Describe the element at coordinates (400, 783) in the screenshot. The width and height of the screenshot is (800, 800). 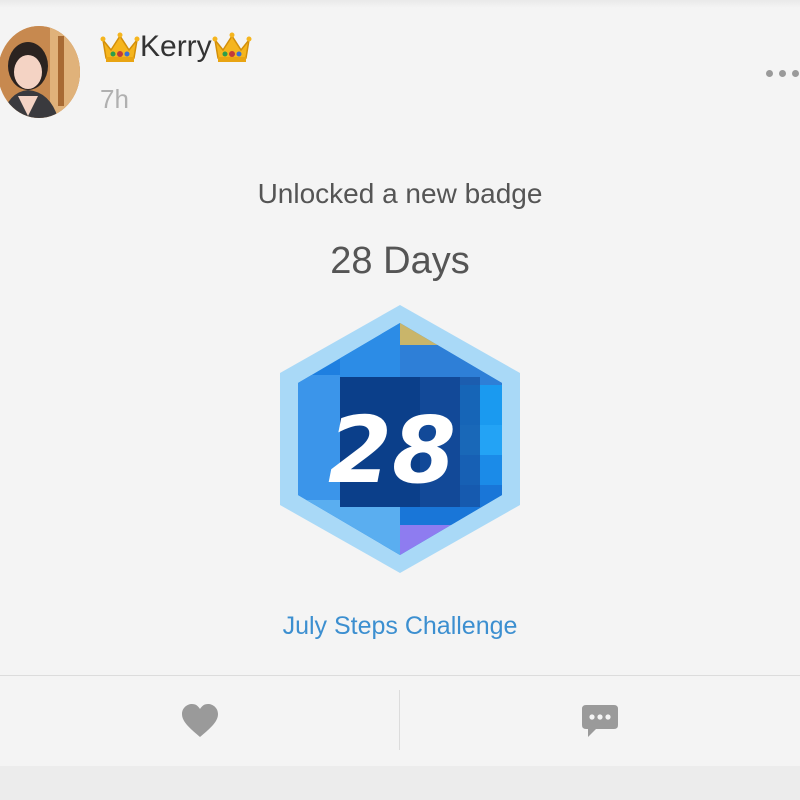
I see `feed-gap` at that location.